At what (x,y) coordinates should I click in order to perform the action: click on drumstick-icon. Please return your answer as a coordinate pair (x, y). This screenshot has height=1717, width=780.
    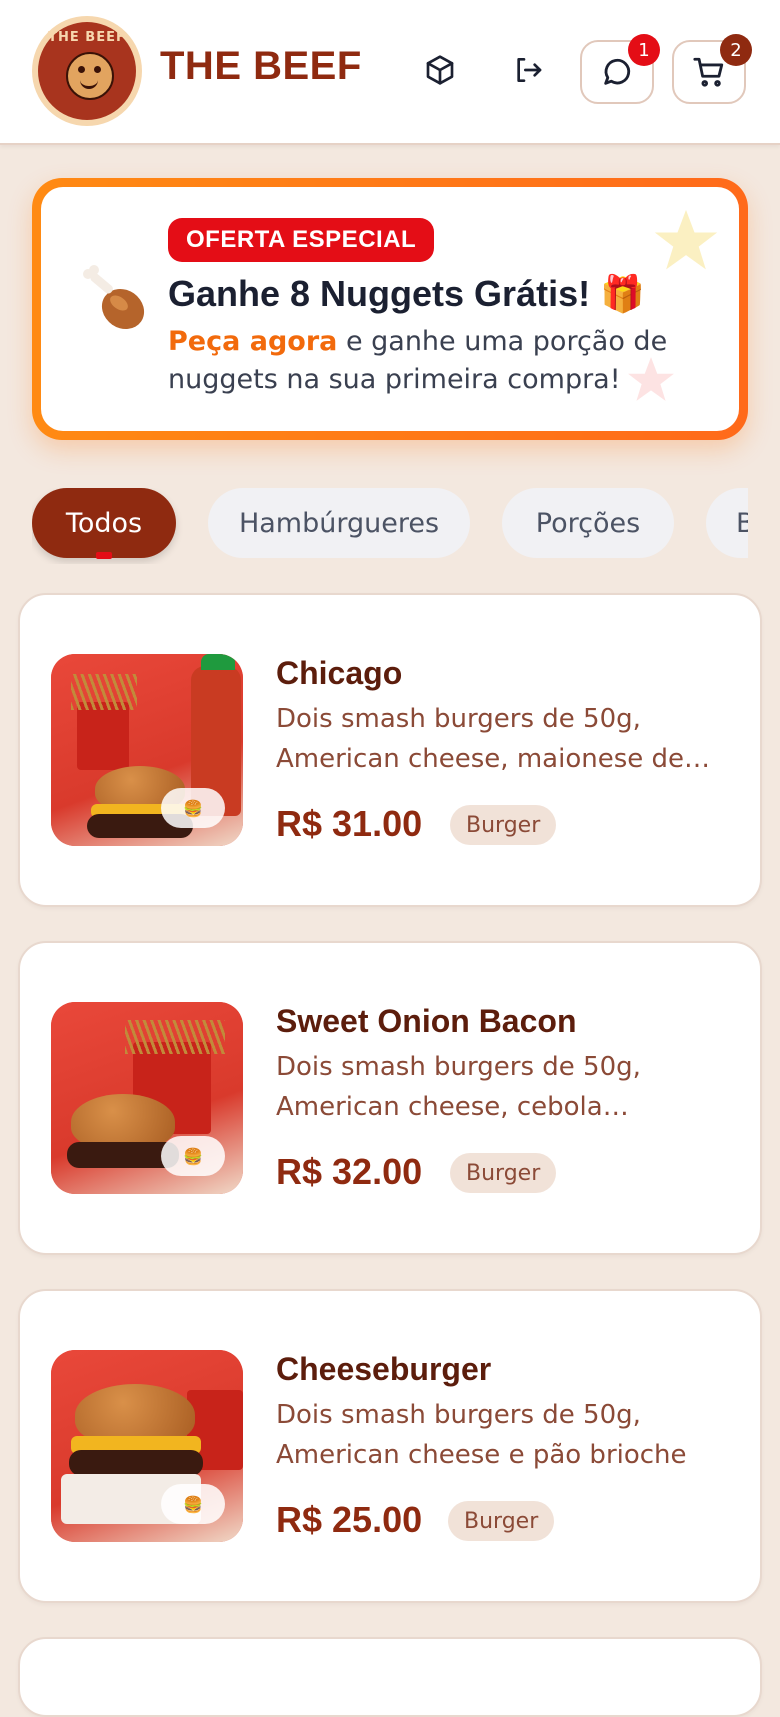
    Looking at the image, I should click on (114, 297).